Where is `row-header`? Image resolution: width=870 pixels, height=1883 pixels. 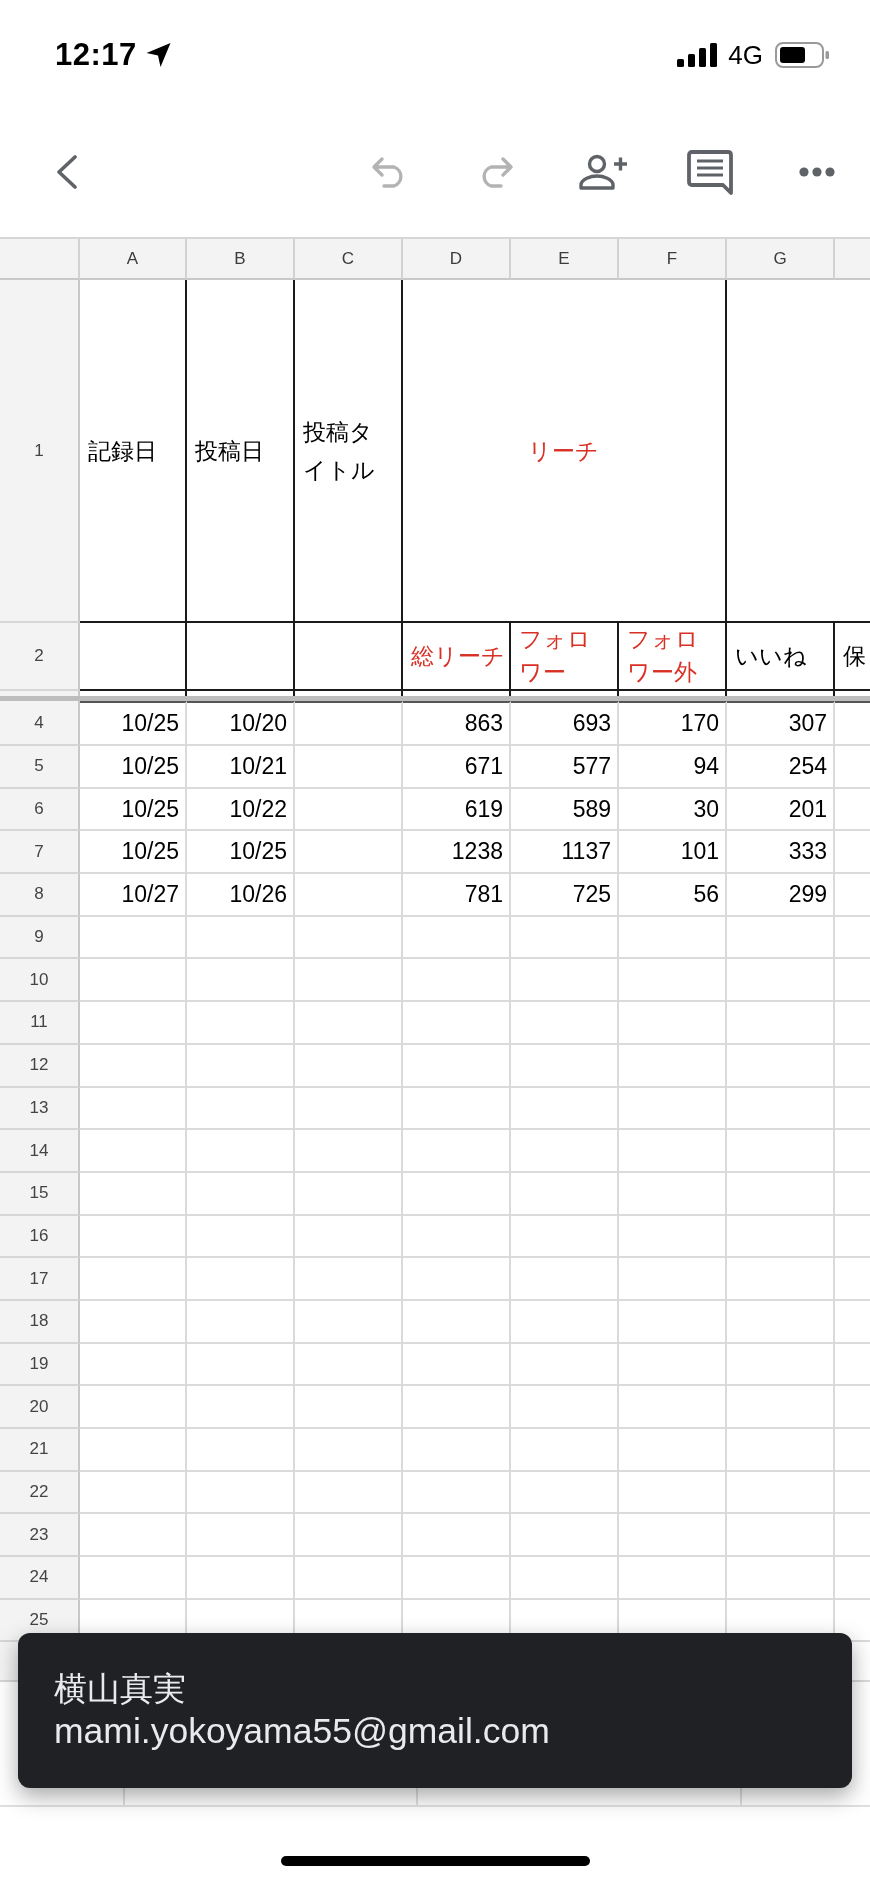 row-header is located at coordinates (40, 693).